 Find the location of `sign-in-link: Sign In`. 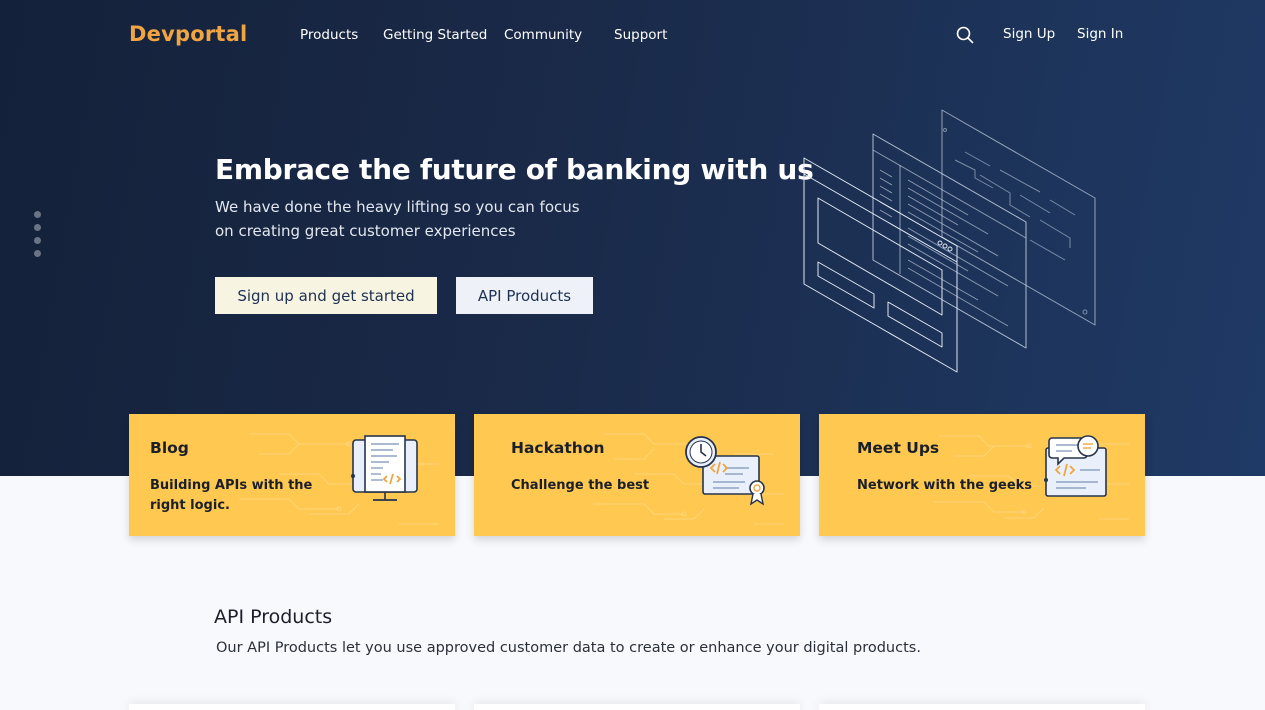

sign-in-link: Sign In is located at coordinates (1100, 34).